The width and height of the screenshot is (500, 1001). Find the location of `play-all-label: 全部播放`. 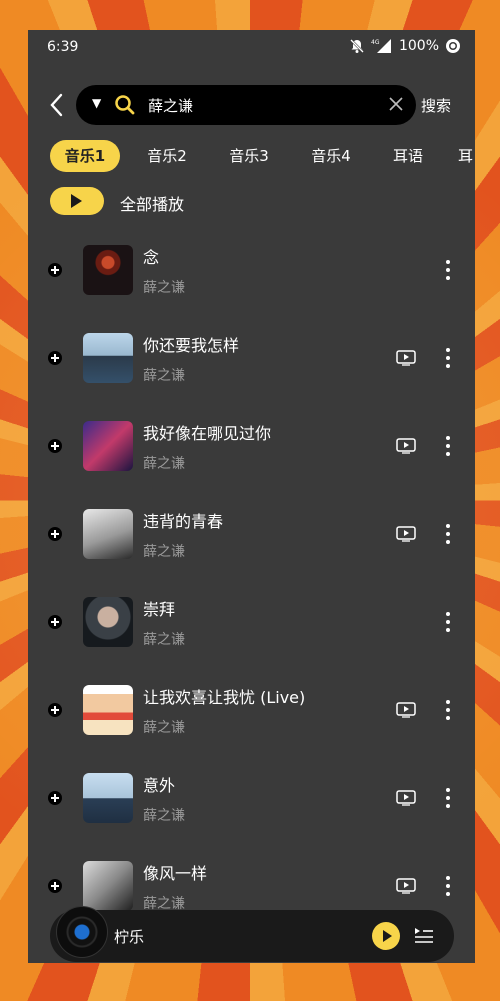

play-all-label: 全部播放 is located at coordinates (152, 204).